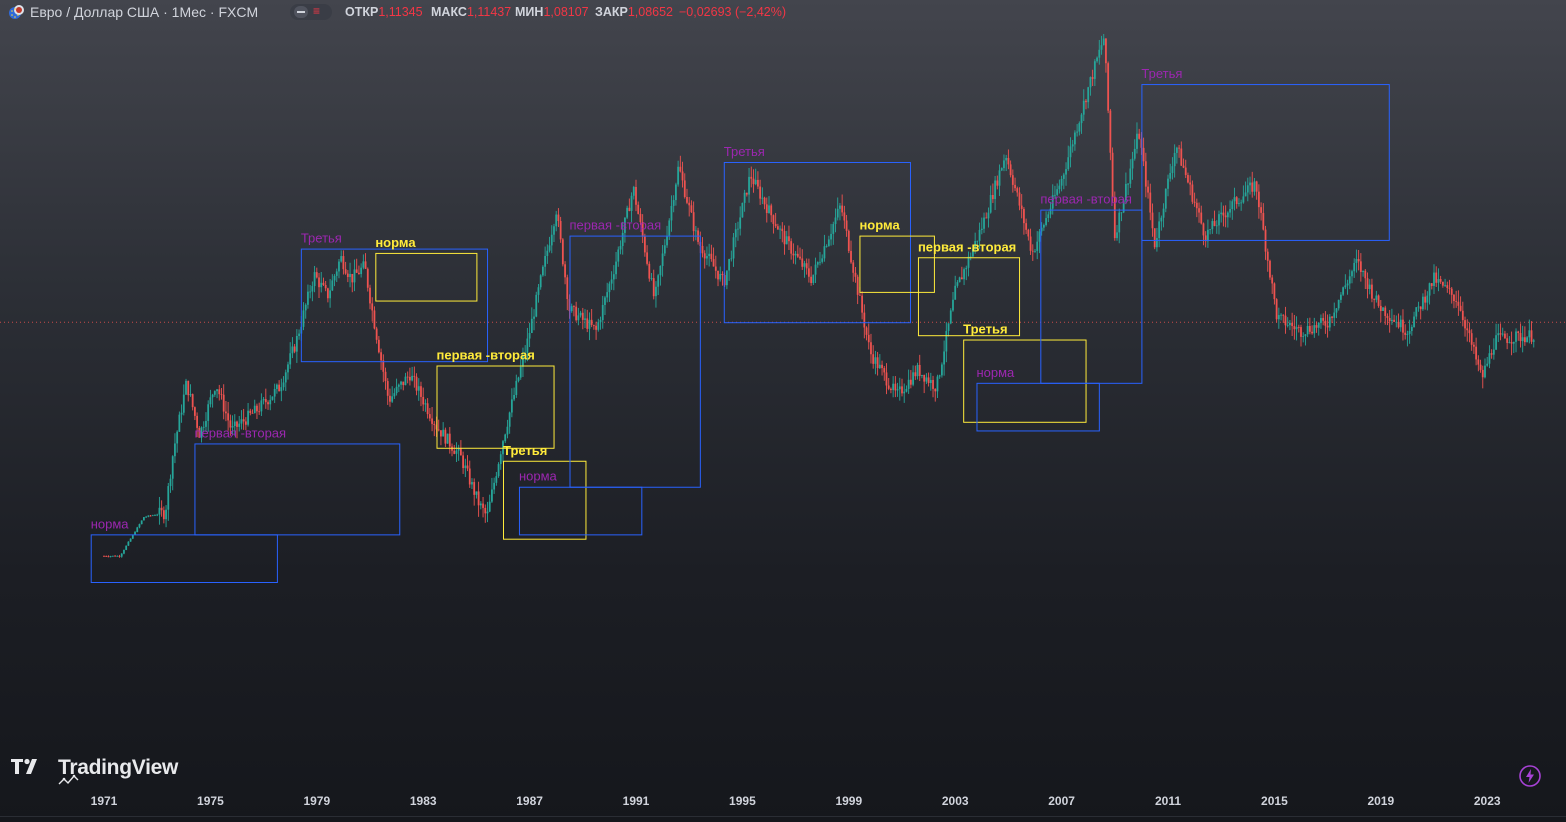  Describe the element at coordinates (529, 801) in the screenshot. I see `x-tick-label: 1987` at that location.